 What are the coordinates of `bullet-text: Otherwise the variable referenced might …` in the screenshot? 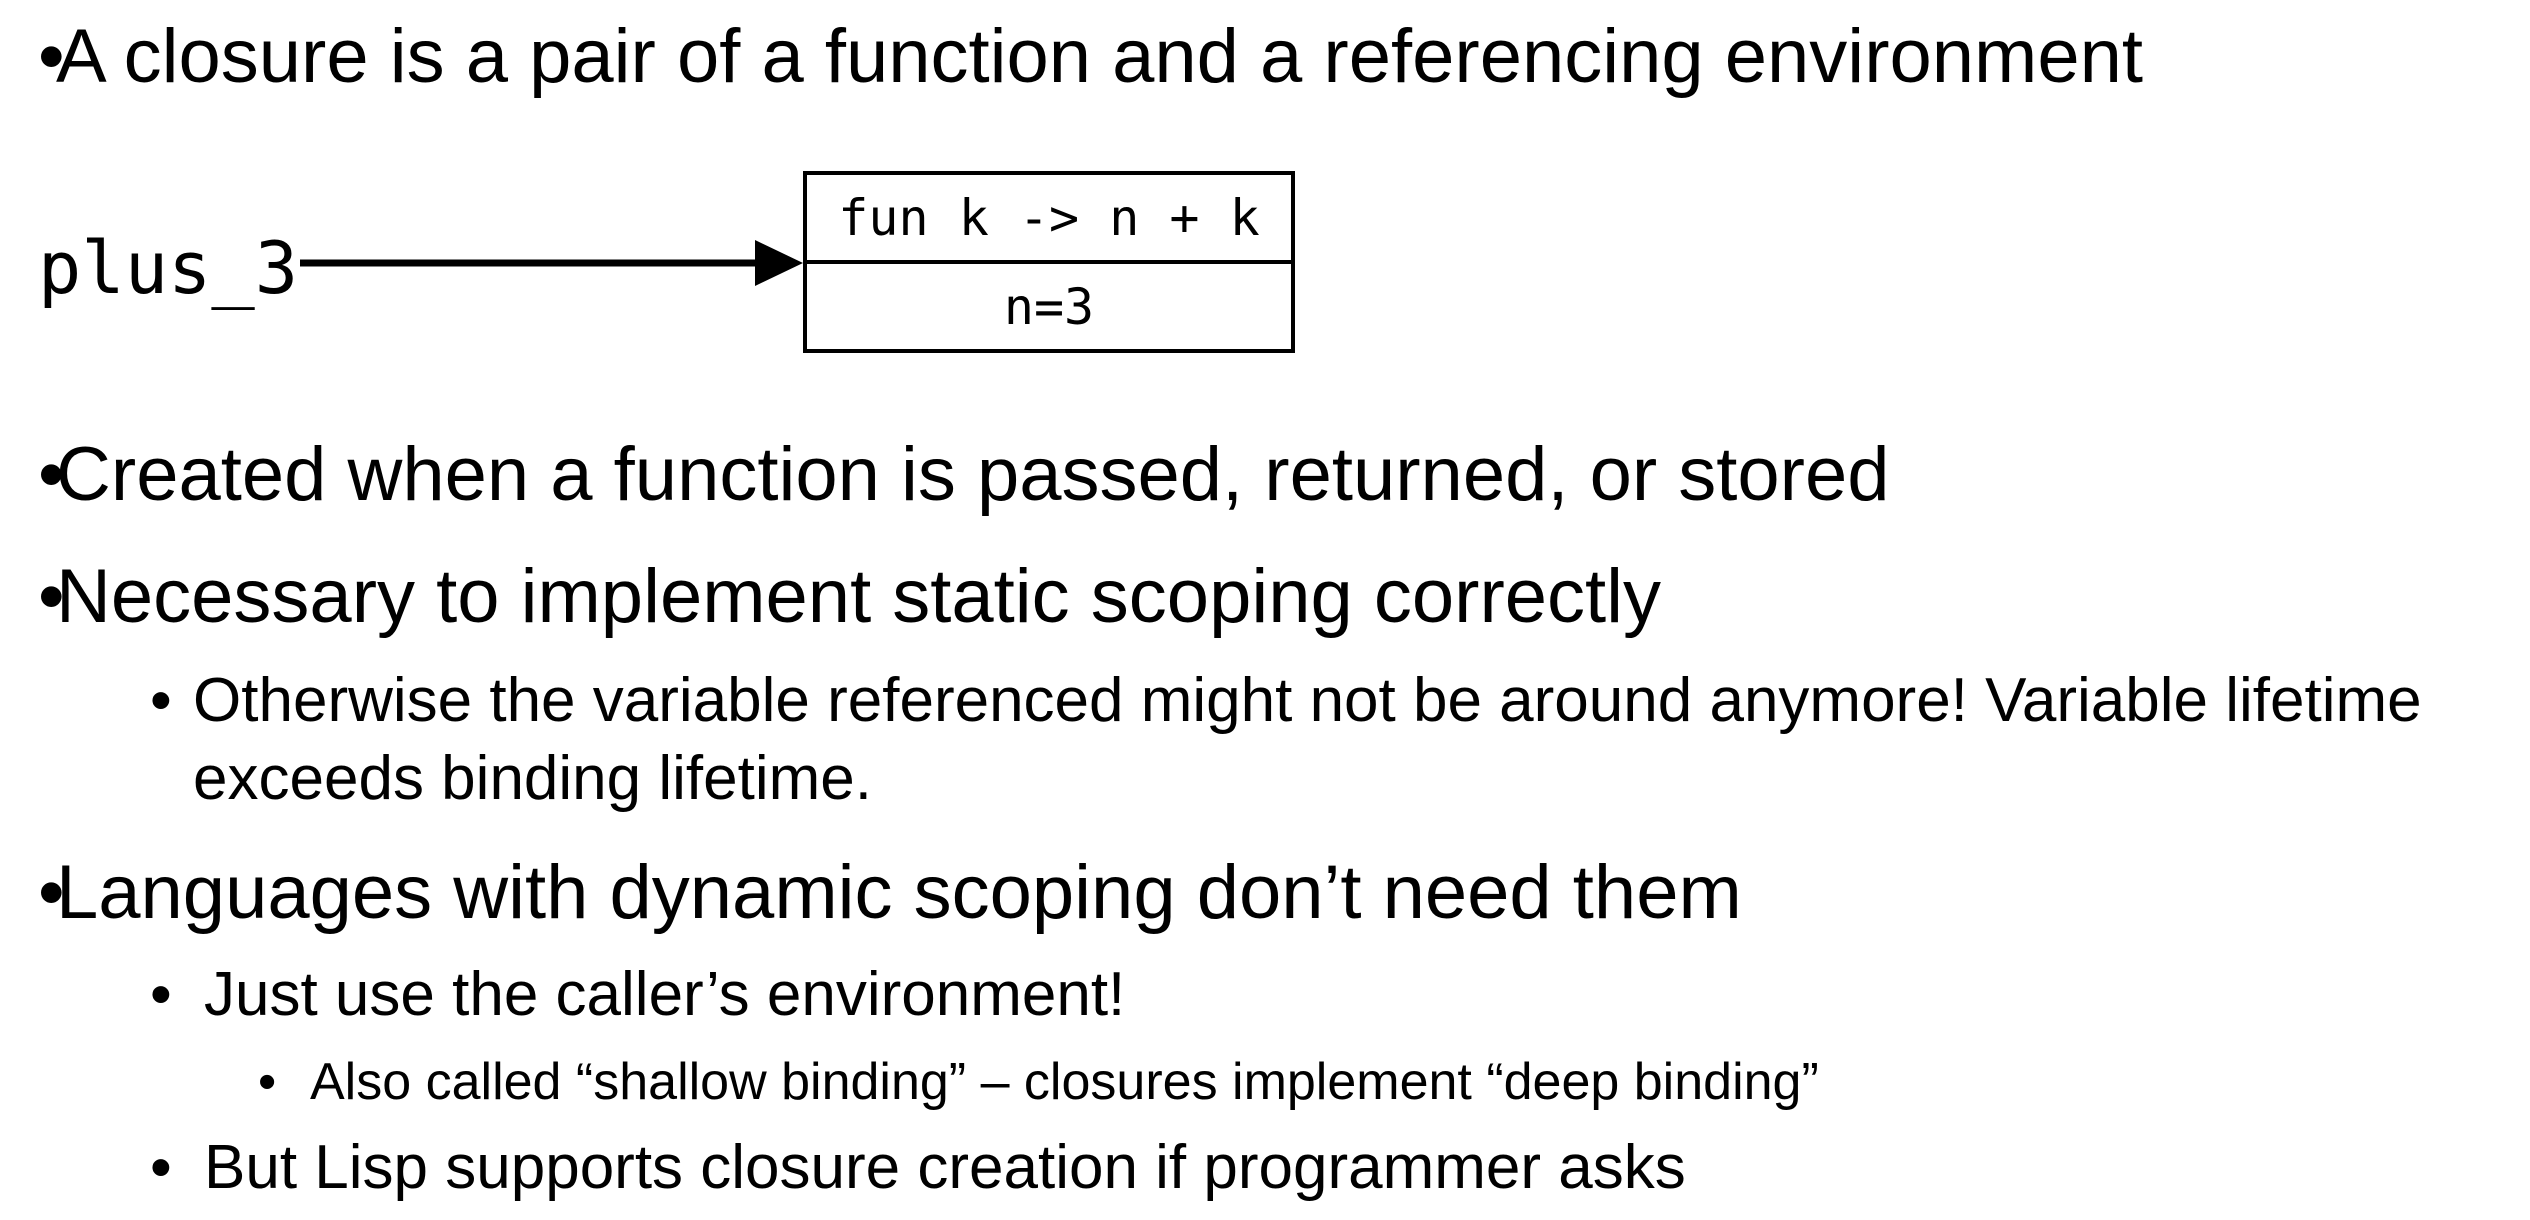 It's located at (1307, 739).